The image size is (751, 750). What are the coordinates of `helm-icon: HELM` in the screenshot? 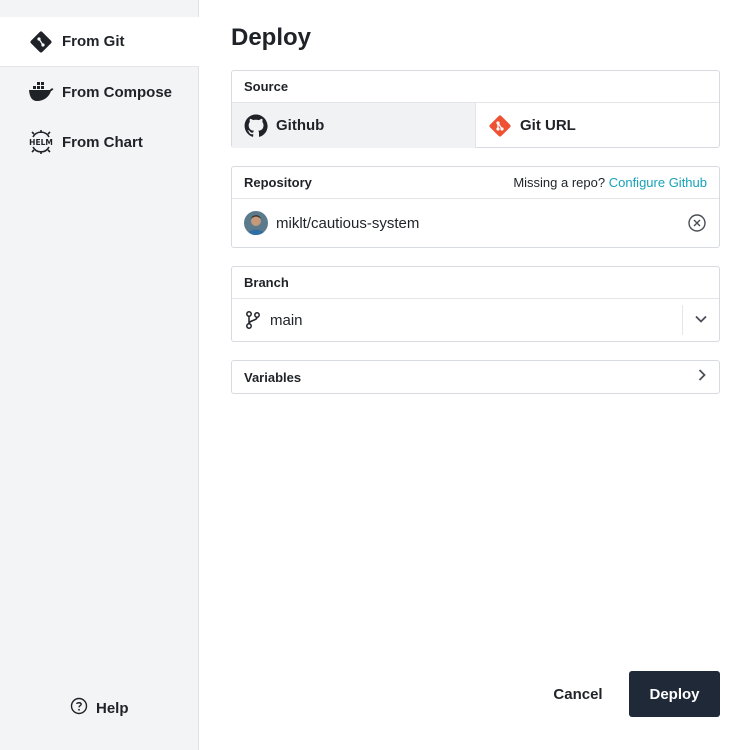 It's located at (41, 142).